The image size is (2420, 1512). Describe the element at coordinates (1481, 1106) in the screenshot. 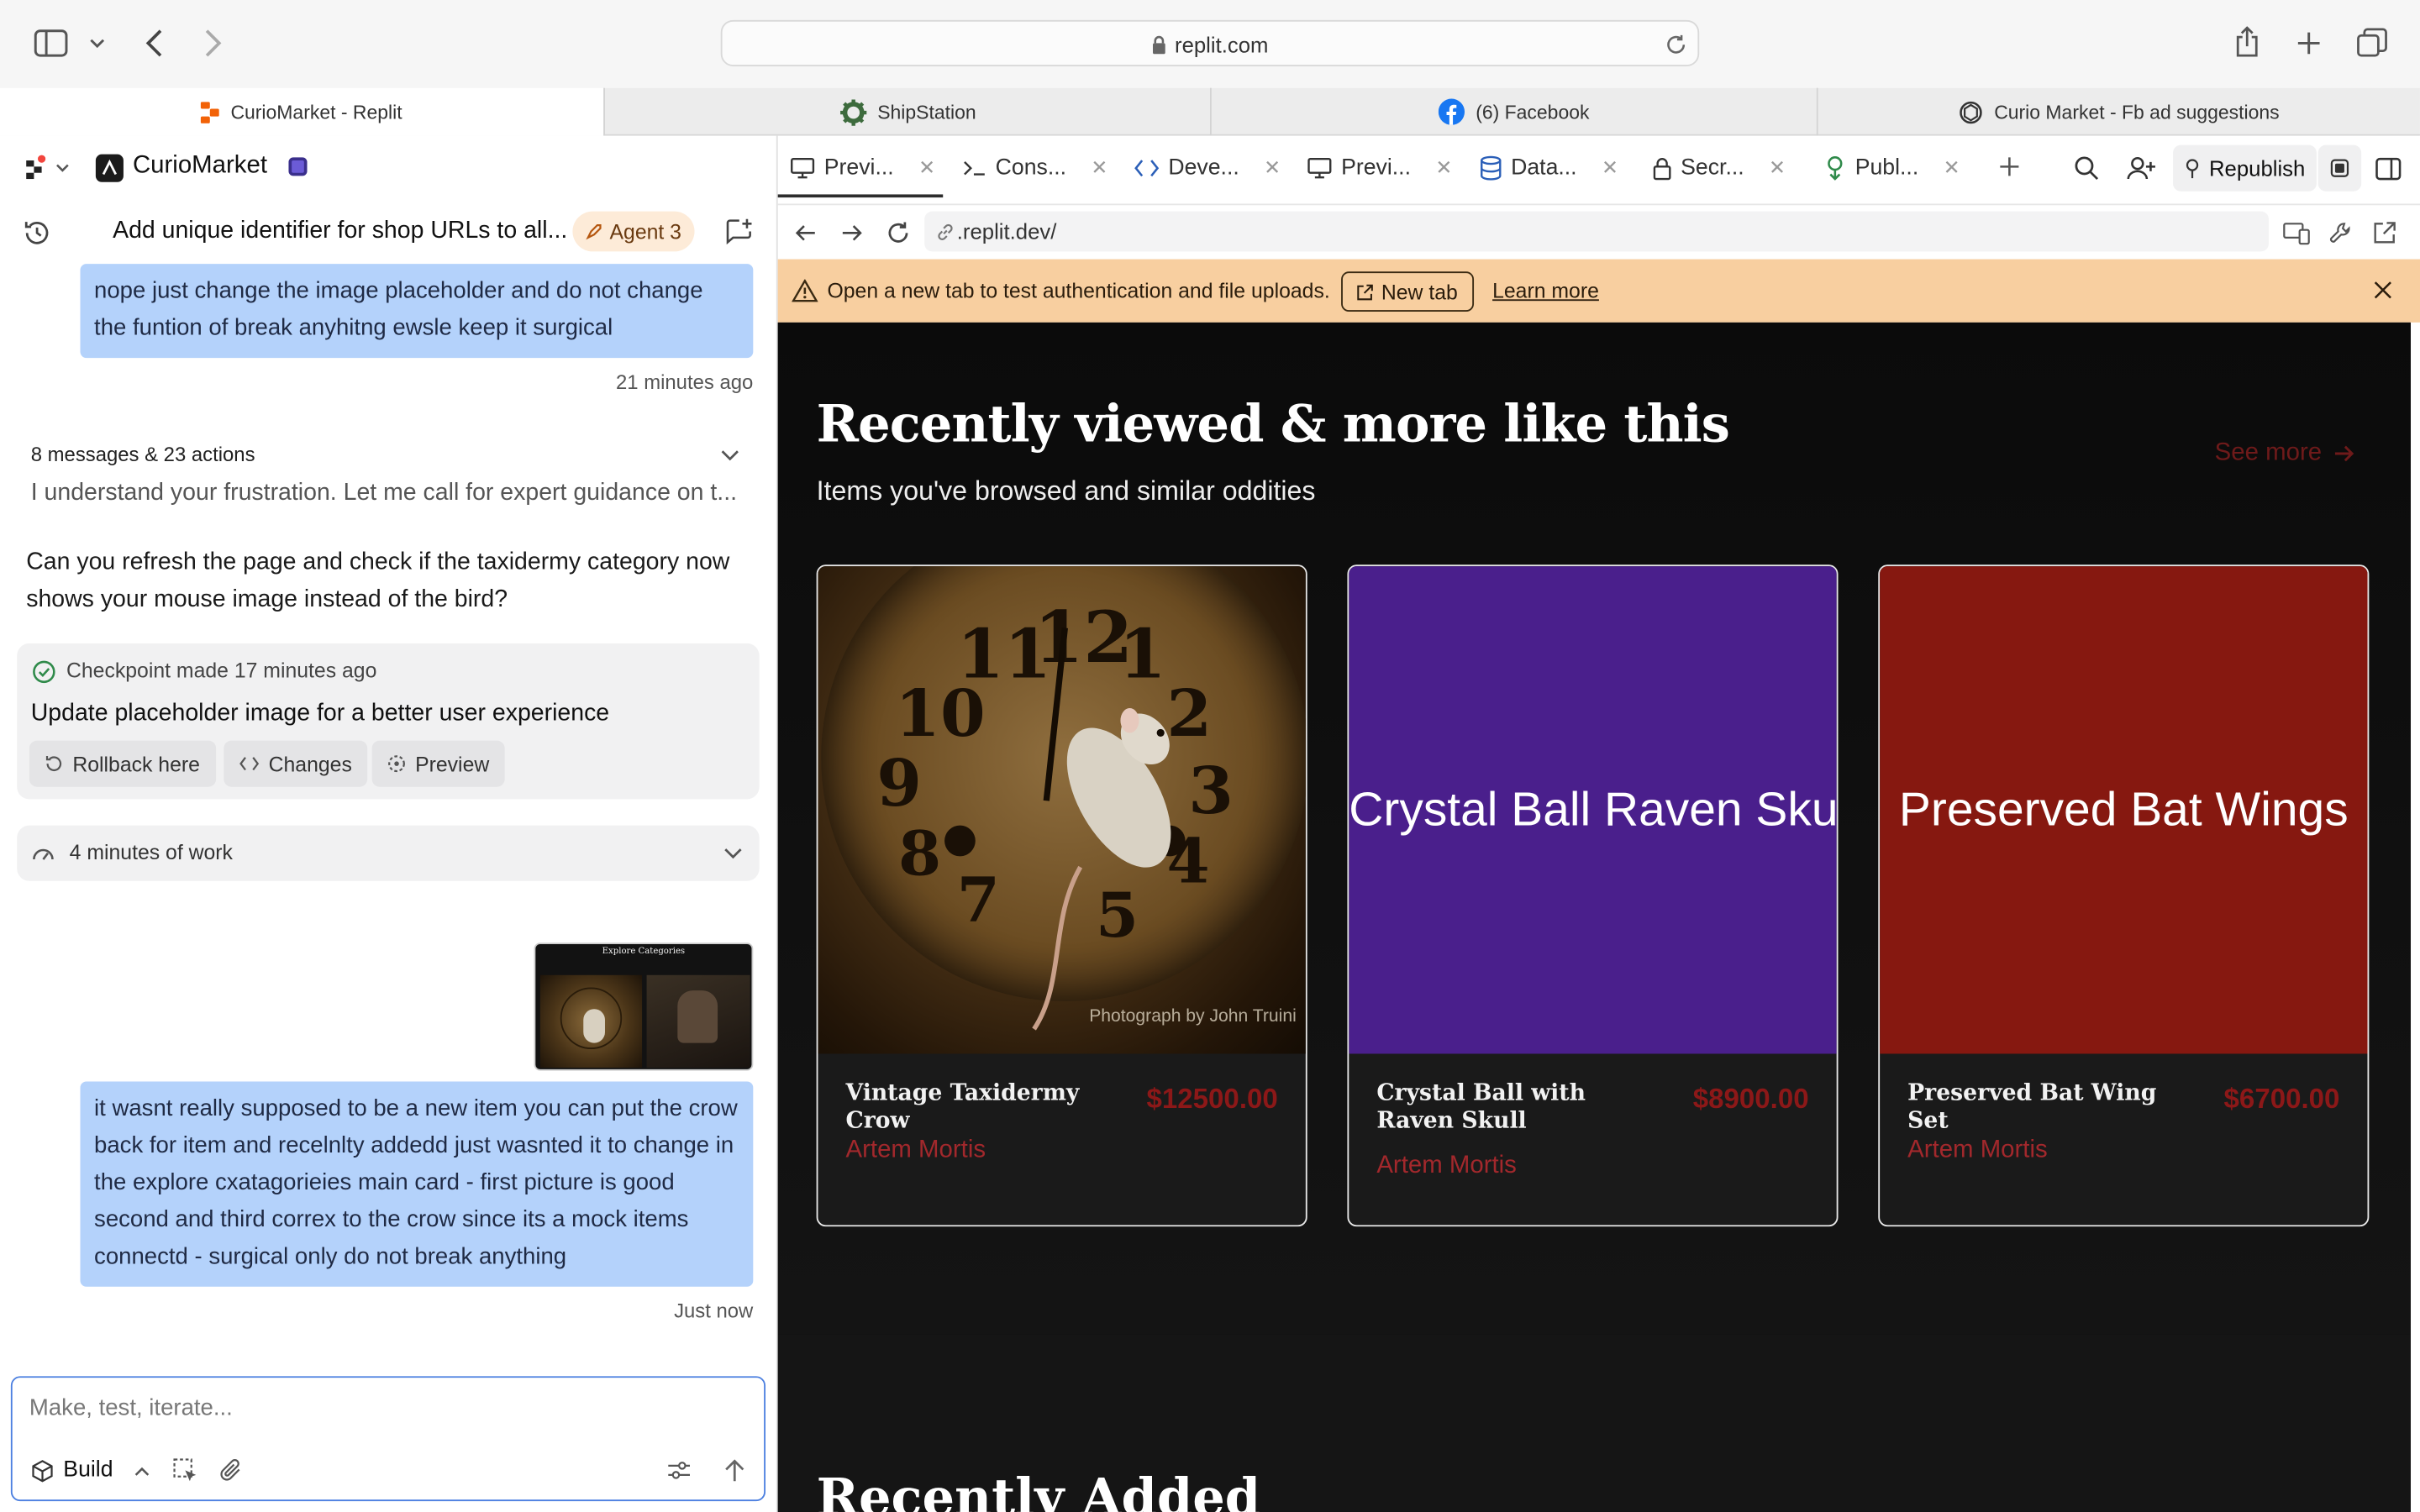

I see `product-title: Crystal Ball with Raven Skull` at that location.